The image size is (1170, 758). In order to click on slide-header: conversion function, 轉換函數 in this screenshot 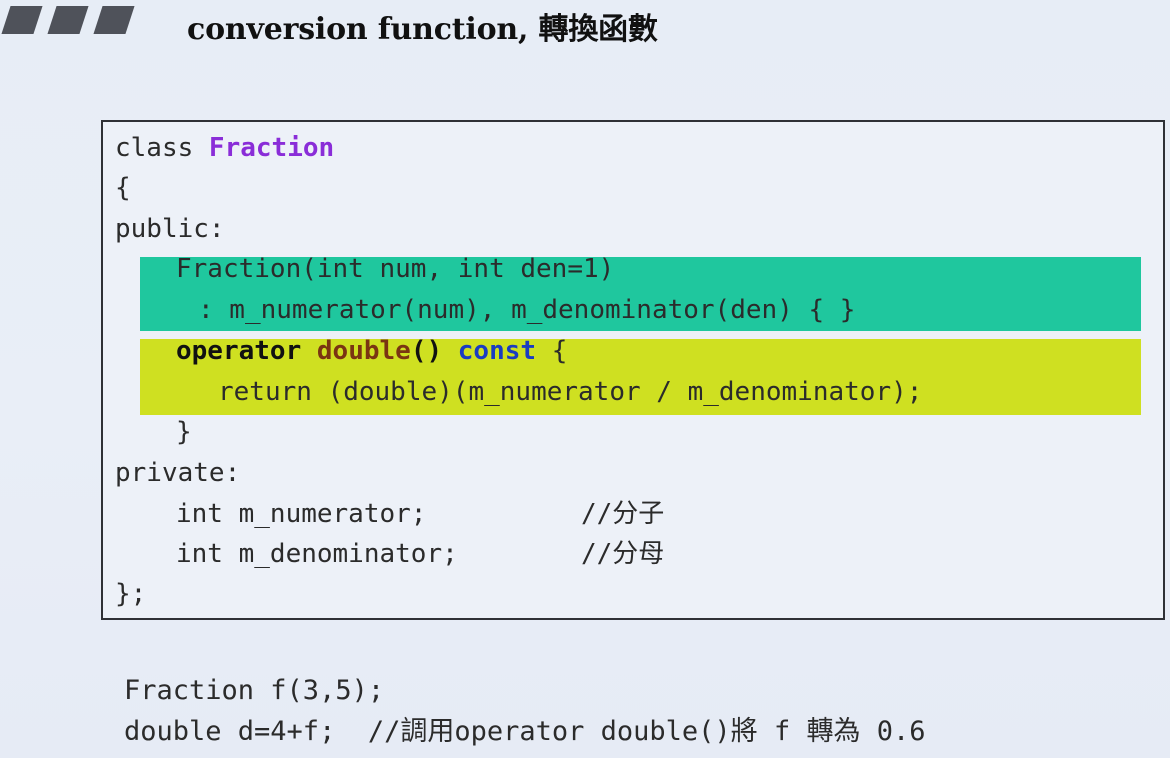, I will do `click(585, 30)`.